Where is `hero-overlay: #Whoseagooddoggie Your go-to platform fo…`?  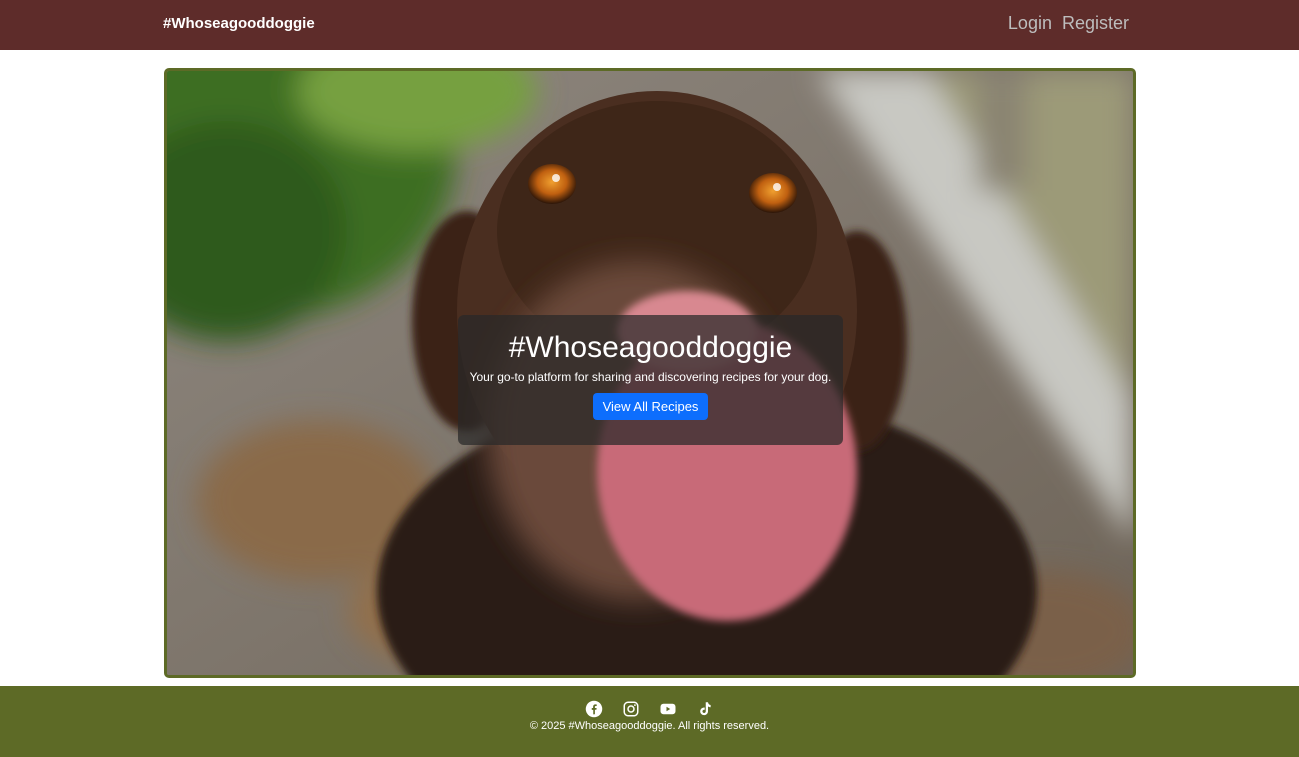
hero-overlay: #Whoseagooddoggie Your go-to platform fo… is located at coordinates (650, 380).